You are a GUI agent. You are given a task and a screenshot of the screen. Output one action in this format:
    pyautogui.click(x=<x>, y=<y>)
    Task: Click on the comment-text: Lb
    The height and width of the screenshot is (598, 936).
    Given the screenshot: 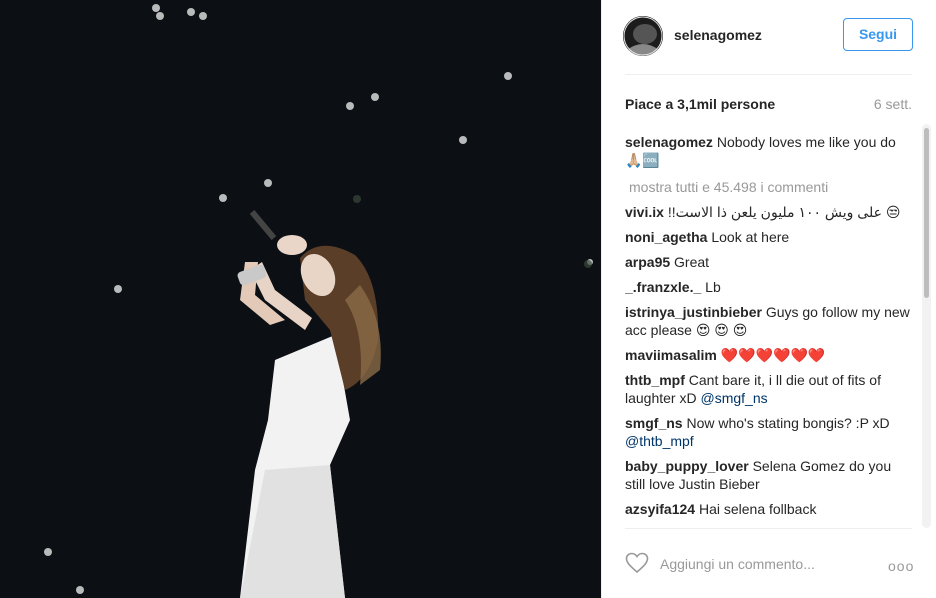 What is the action you would take?
    pyautogui.click(x=713, y=287)
    